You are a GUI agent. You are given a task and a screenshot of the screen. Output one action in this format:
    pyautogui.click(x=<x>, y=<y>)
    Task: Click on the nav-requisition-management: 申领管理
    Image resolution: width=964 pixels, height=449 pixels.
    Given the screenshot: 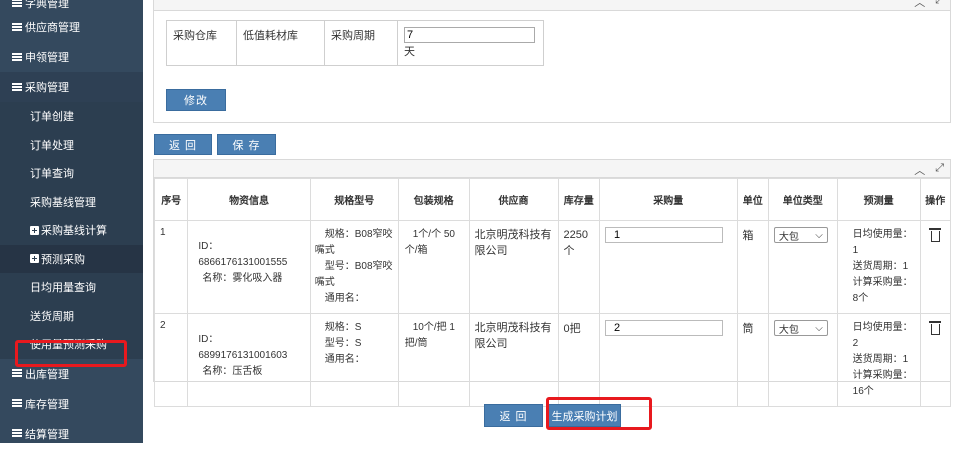 What is the action you would take?
    pyautogui.click(x=71, y=57)
    